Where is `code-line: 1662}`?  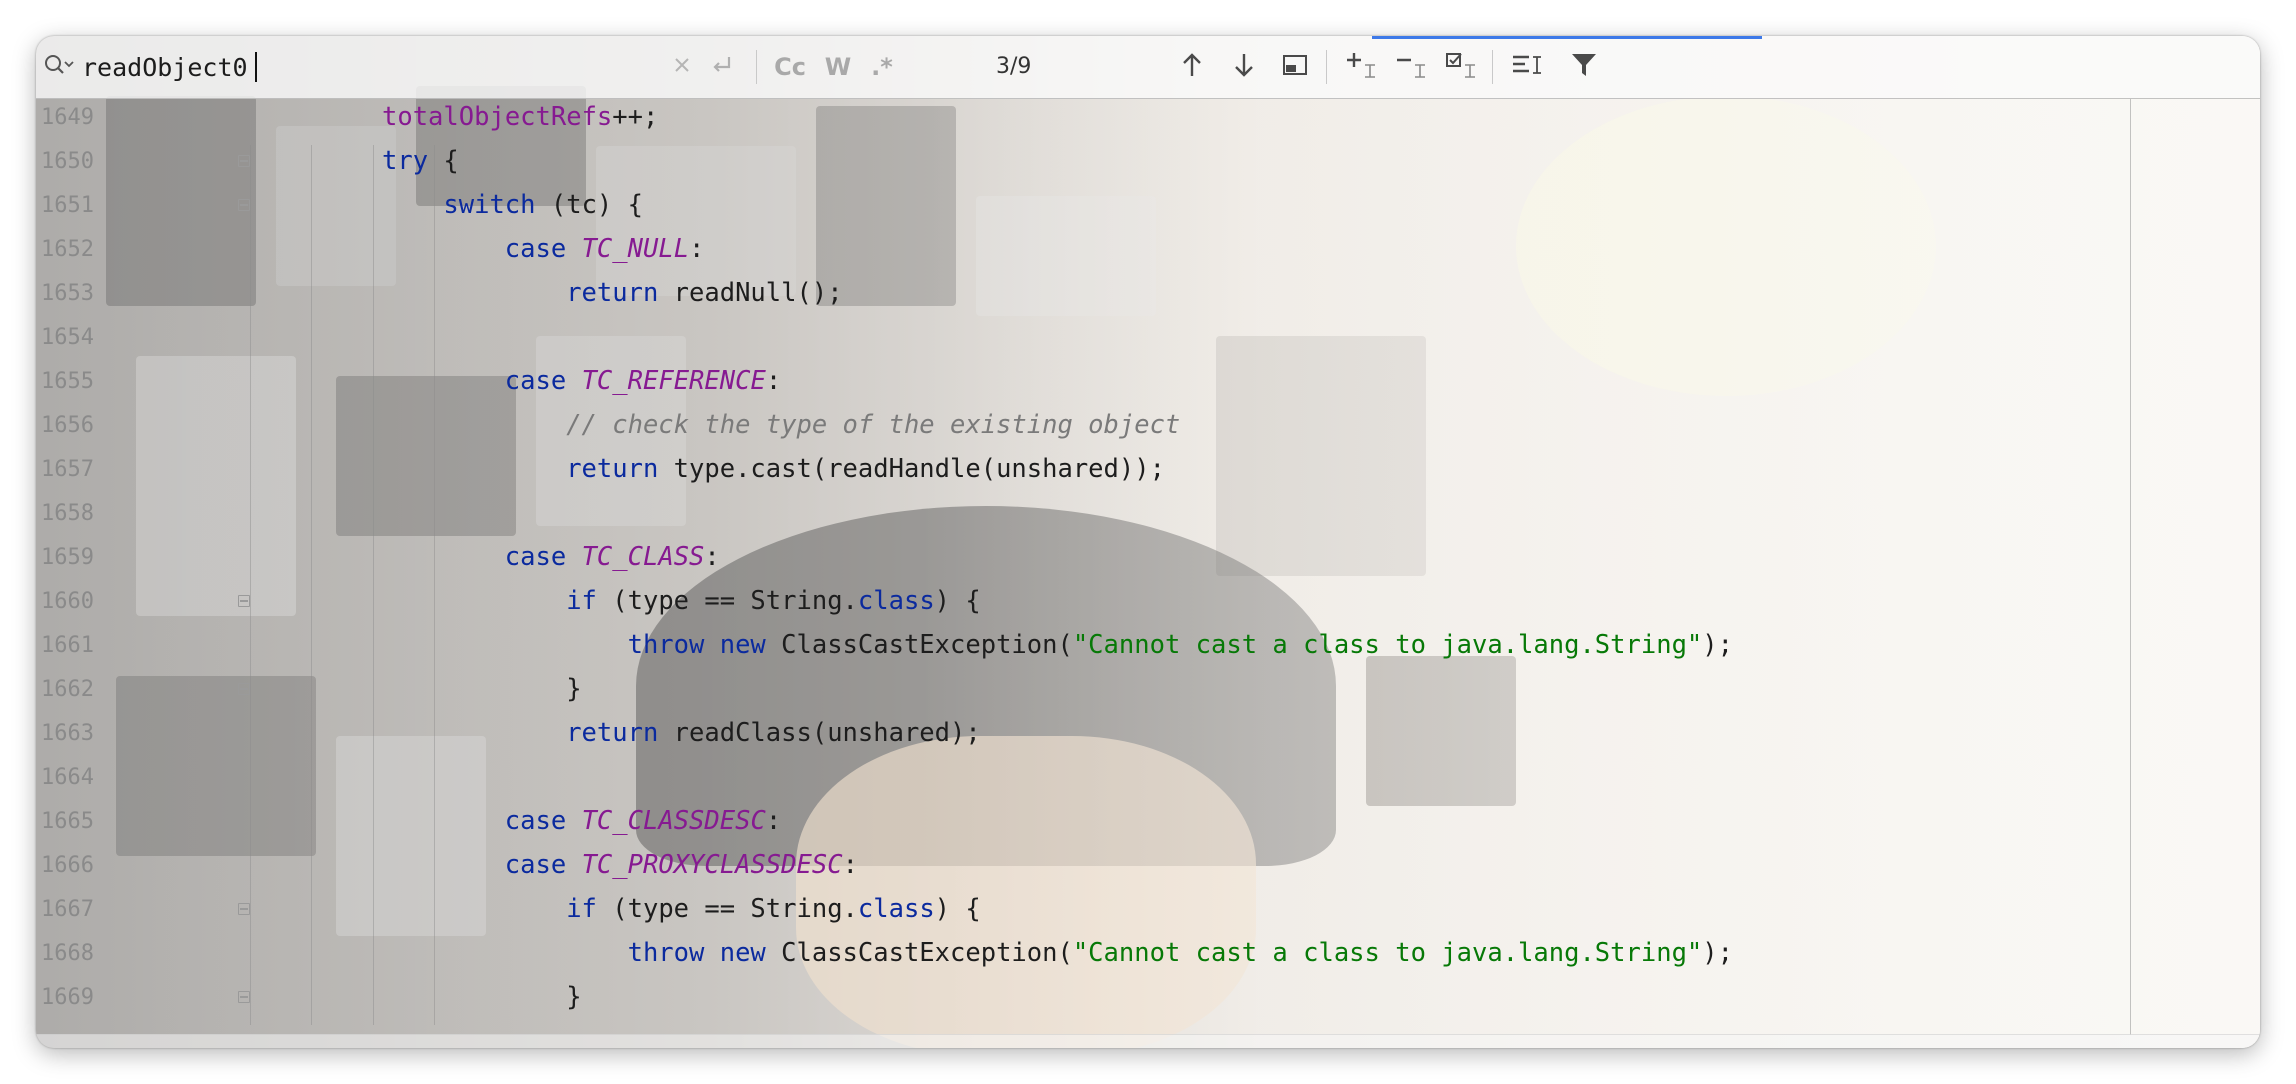
code-line: 1662} is located at coordinates (1148, 689).